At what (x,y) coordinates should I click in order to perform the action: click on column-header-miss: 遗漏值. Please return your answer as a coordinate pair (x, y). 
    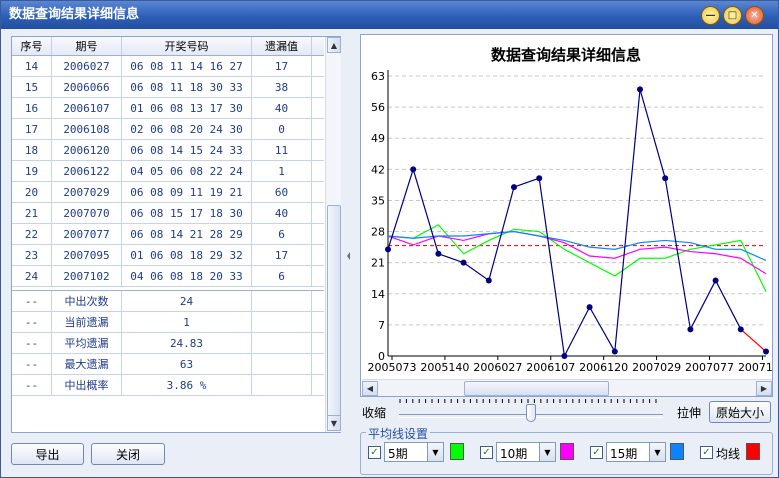
    Looking at the image, I should click on (282, 46).